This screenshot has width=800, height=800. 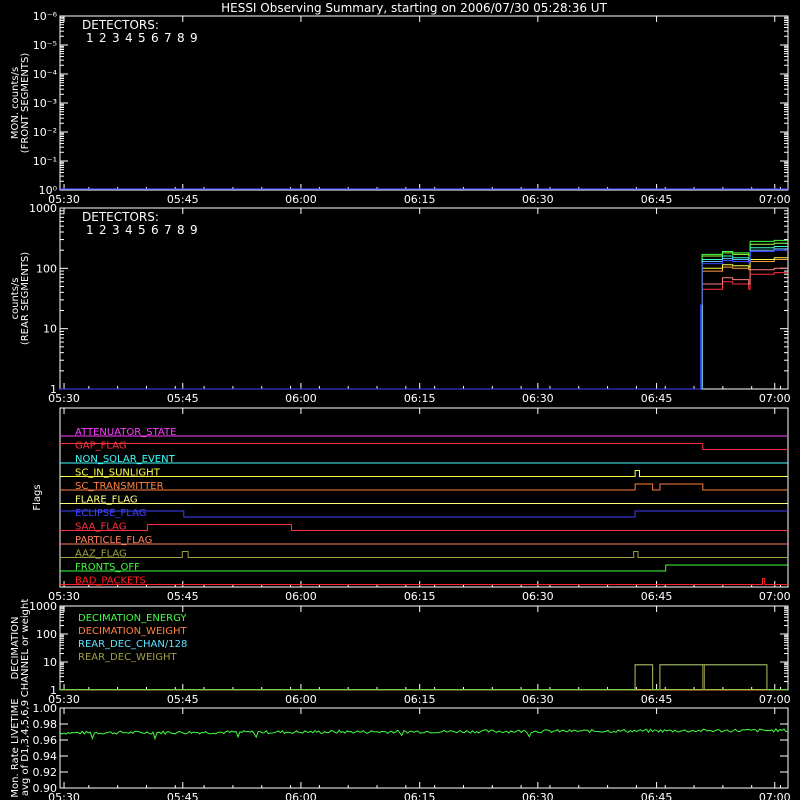 I want to click on legend-item: 3, so click(x=116, y=38).